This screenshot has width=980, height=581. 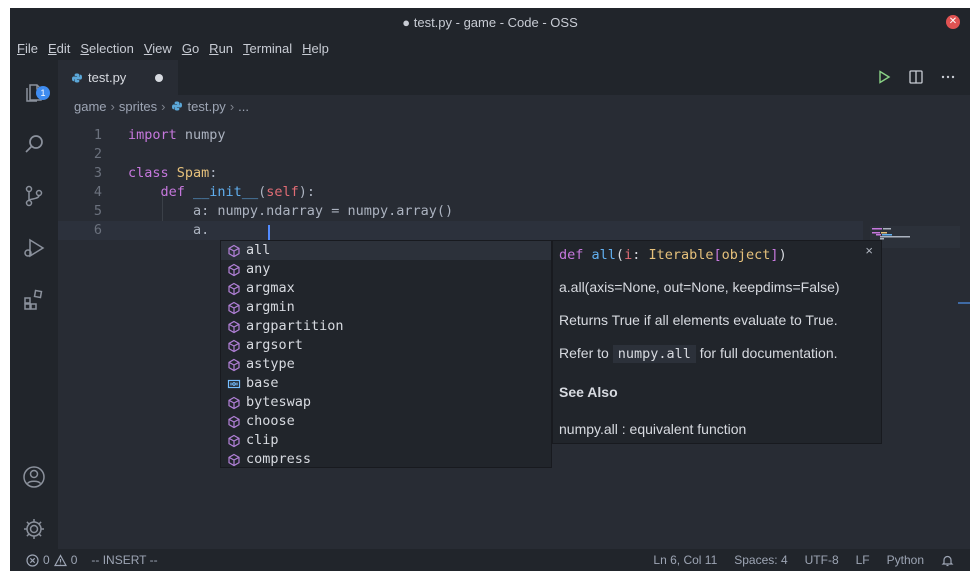 I want to click on suggestion-label: clip, so click(x=262, y=440).